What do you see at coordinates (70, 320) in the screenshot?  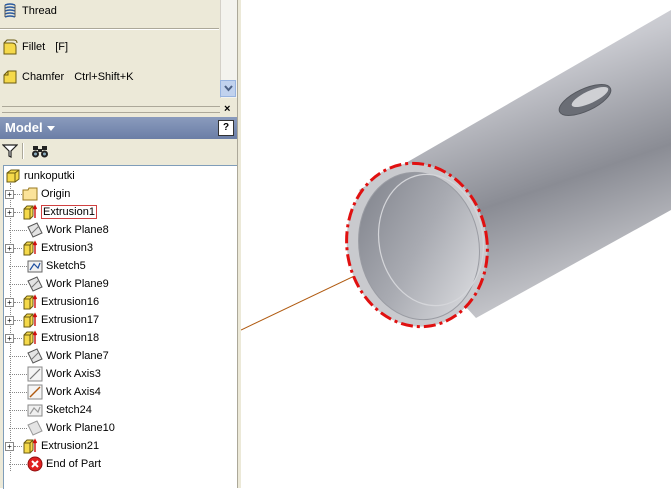 I see `tree-item-label: Extrusion17` at bounding box center [70, 320].